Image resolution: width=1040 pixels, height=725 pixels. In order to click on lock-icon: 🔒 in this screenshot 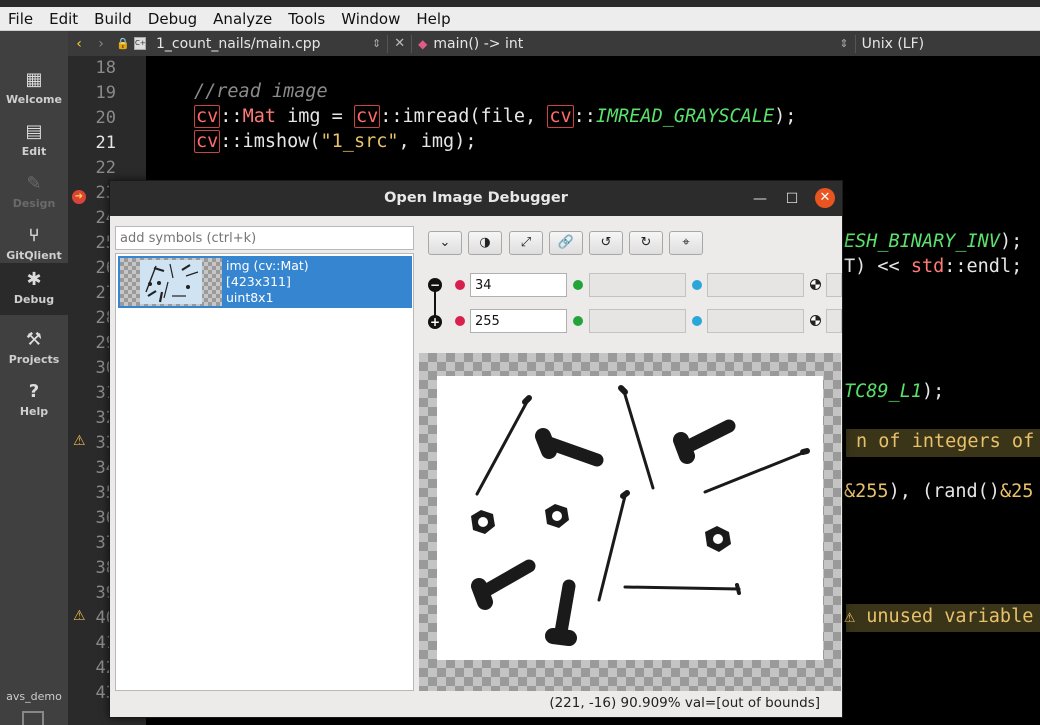, I will do `click(123, 43)`.